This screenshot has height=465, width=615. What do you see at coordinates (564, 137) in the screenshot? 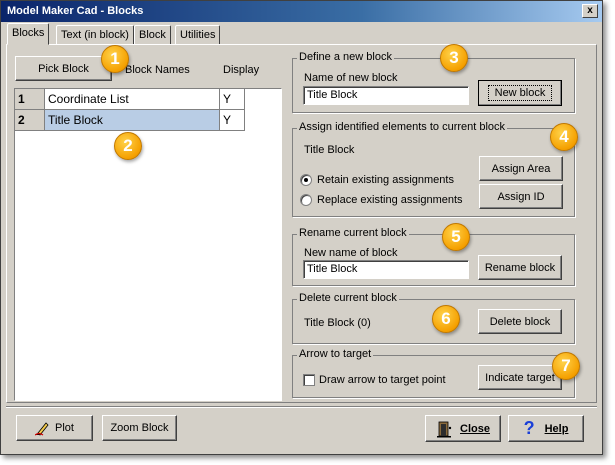
I see `badge-4: 4` at bounding box center [564, 137].